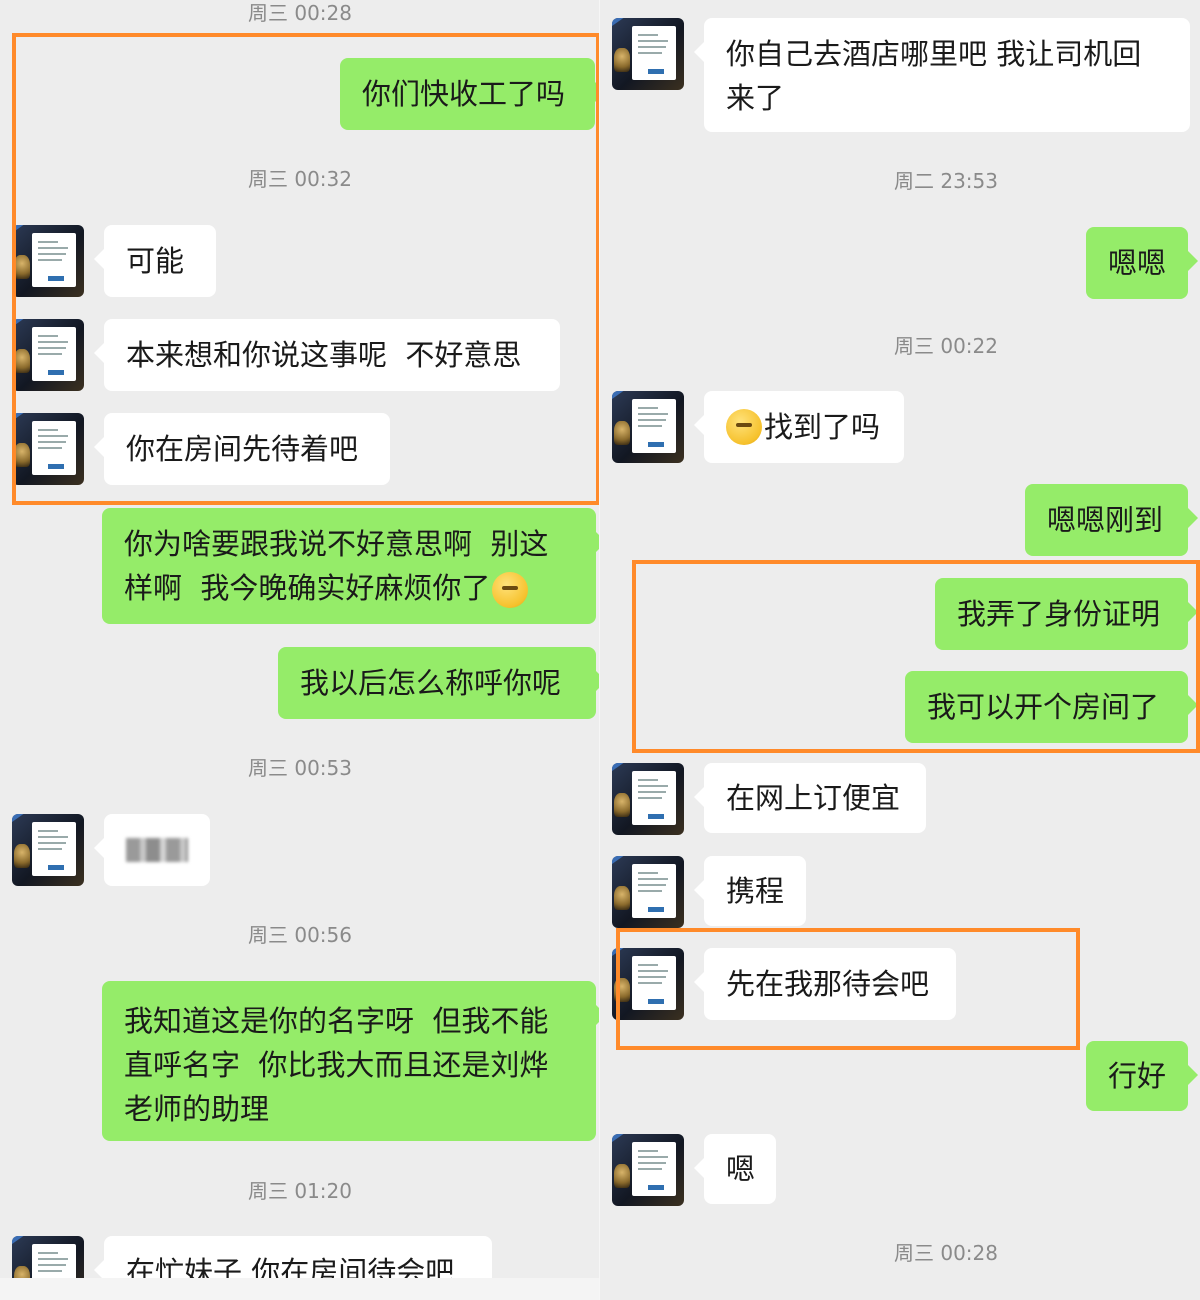 The image size is (1200, 1300). I want to click on timestamp: 周三 00:56, so click(300, 935).